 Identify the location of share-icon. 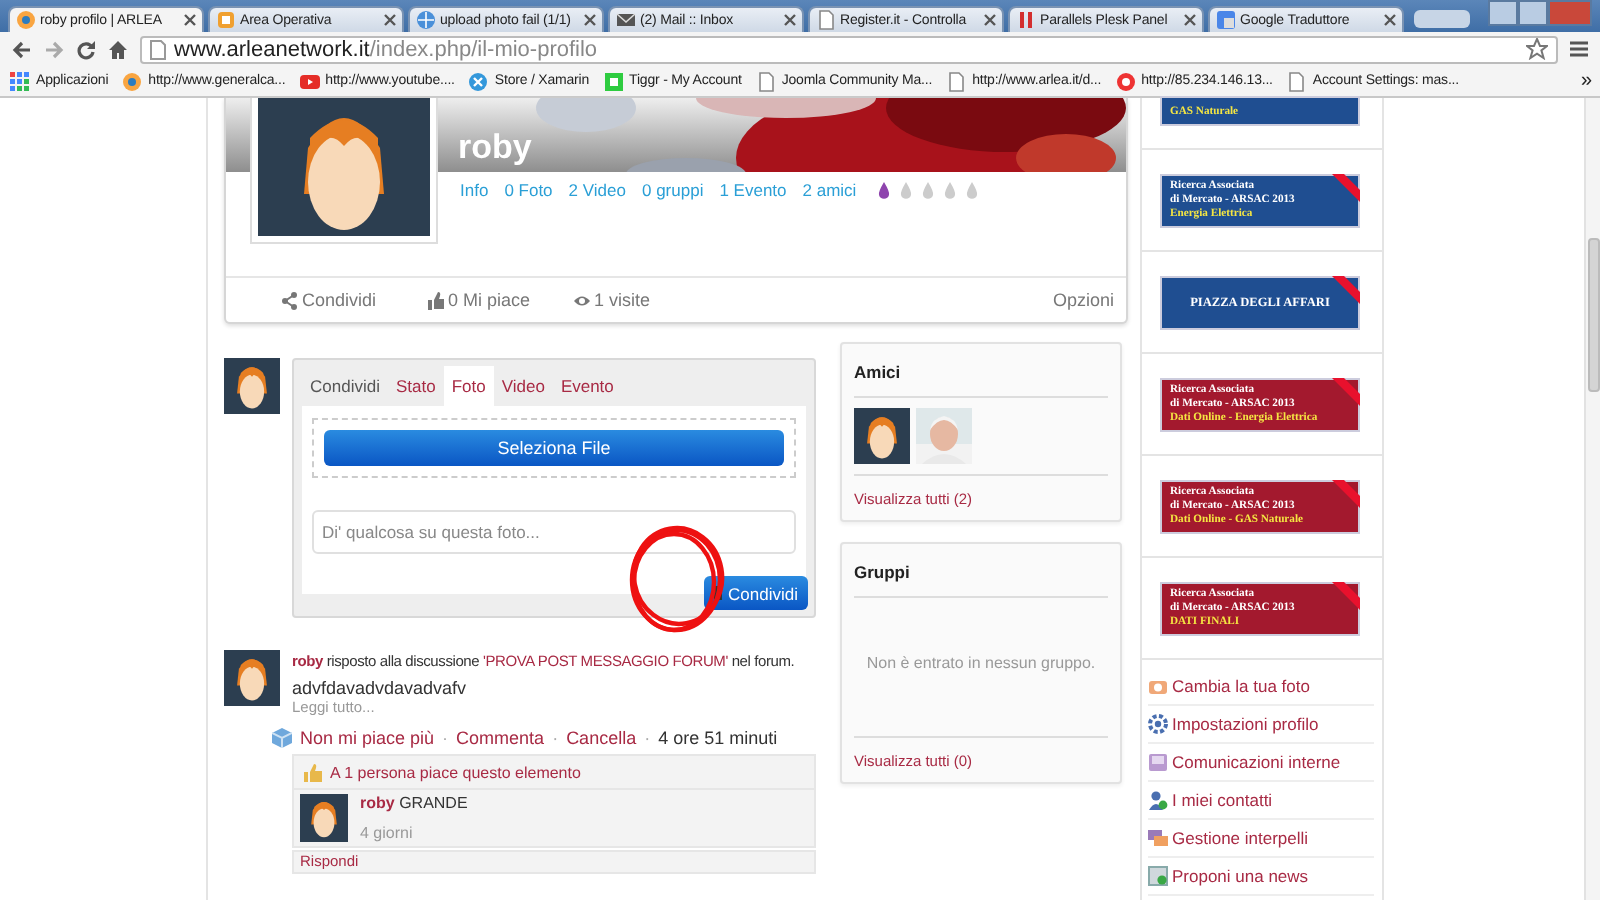
(290, 300).